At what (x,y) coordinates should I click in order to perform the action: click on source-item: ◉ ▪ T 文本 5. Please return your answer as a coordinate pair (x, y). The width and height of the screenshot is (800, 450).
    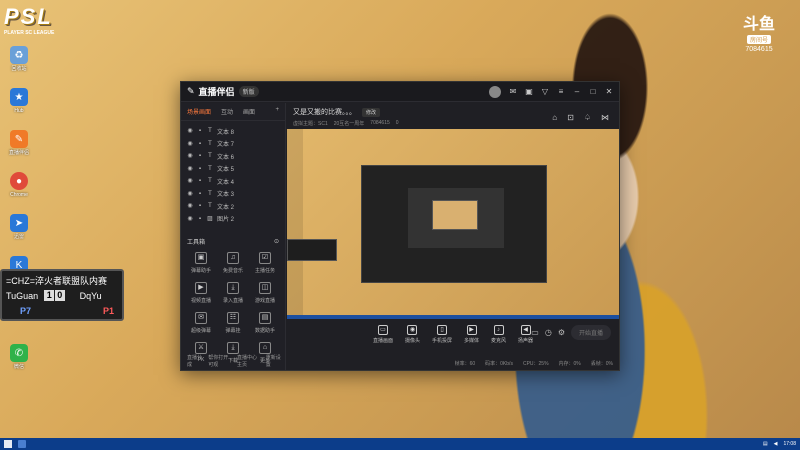
    Looking at the image, I should click on (233, 169).